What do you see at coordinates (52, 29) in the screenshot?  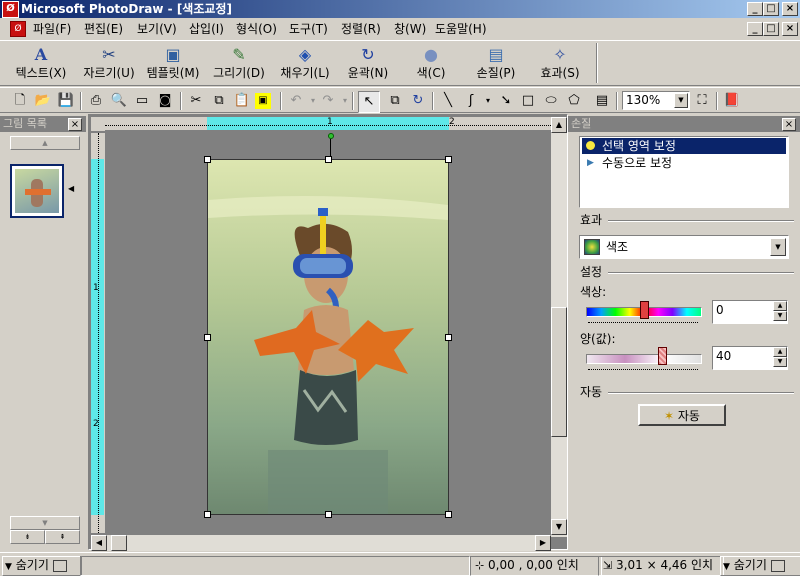 I see `menu-file: 파일(F)` at bounding box center [52, 29].